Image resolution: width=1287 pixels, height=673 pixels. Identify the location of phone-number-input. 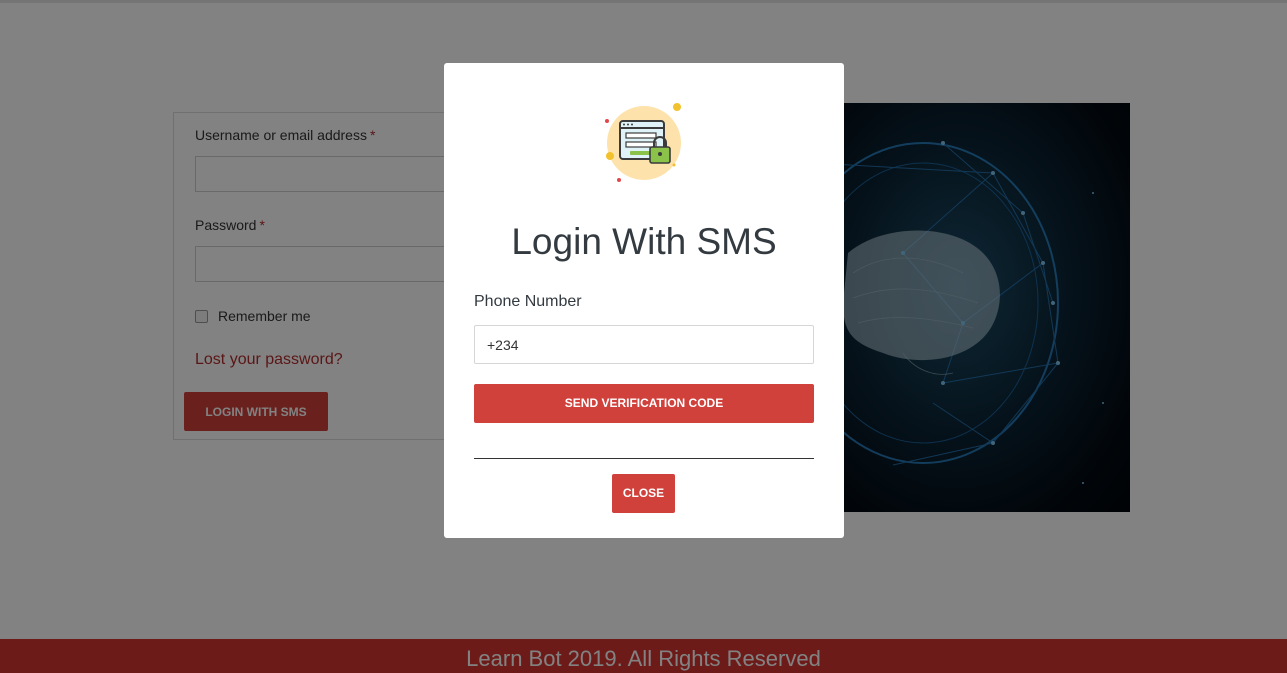
(644, 344).